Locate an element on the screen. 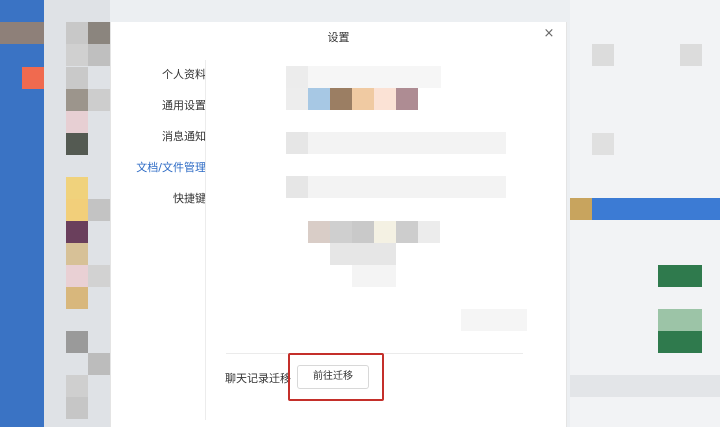  sidebar-item-profile: 个人资料 is located at coordinates (184, 74).